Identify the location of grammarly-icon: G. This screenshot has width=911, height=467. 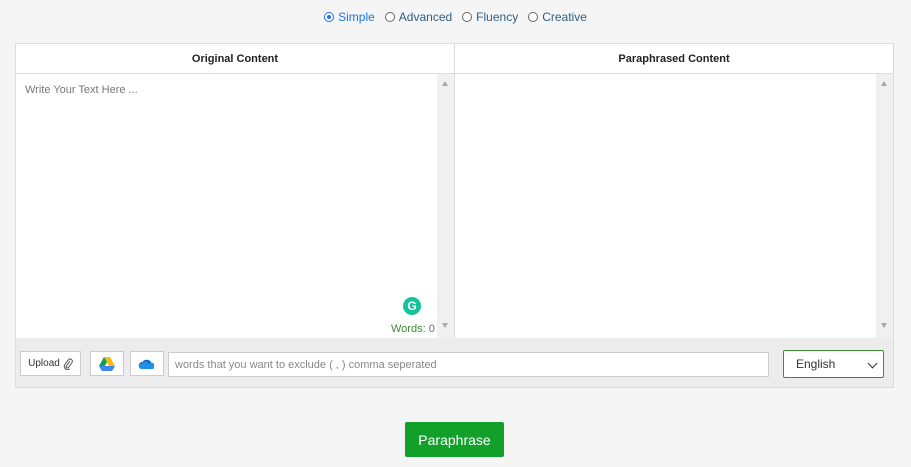
(412, 306).